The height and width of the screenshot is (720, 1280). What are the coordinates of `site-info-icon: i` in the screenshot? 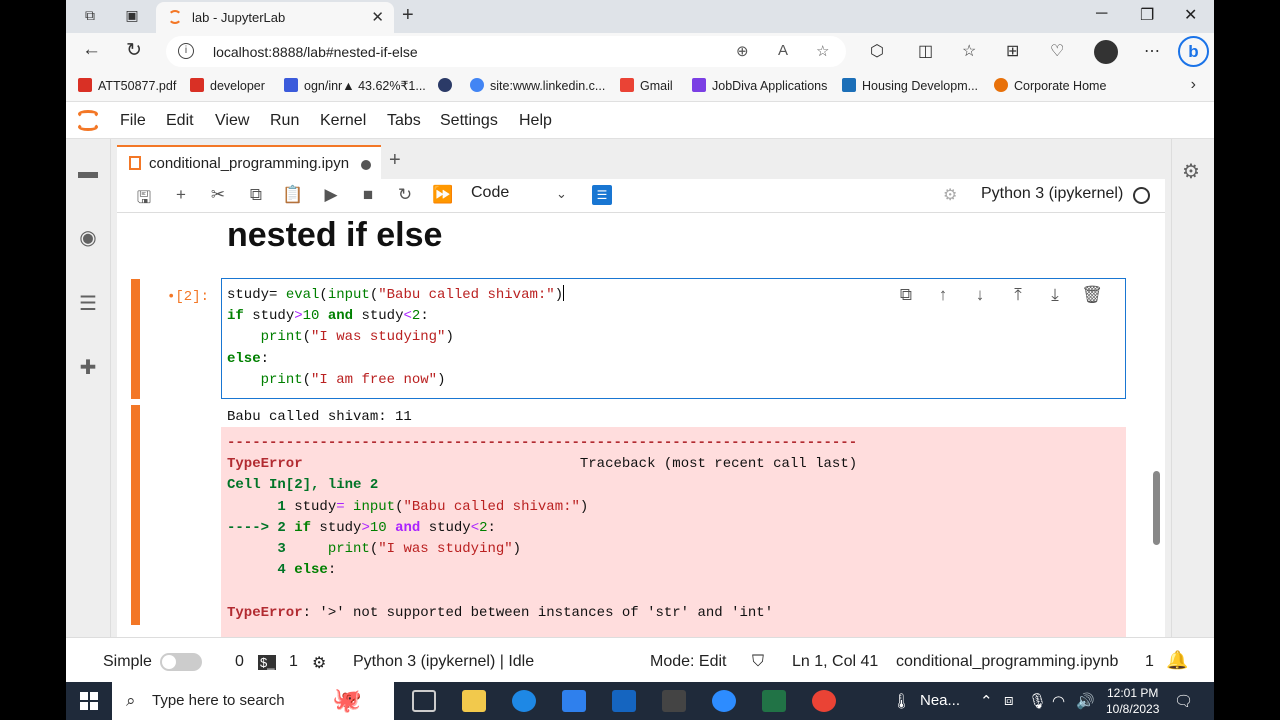 It's located at (186, 51).